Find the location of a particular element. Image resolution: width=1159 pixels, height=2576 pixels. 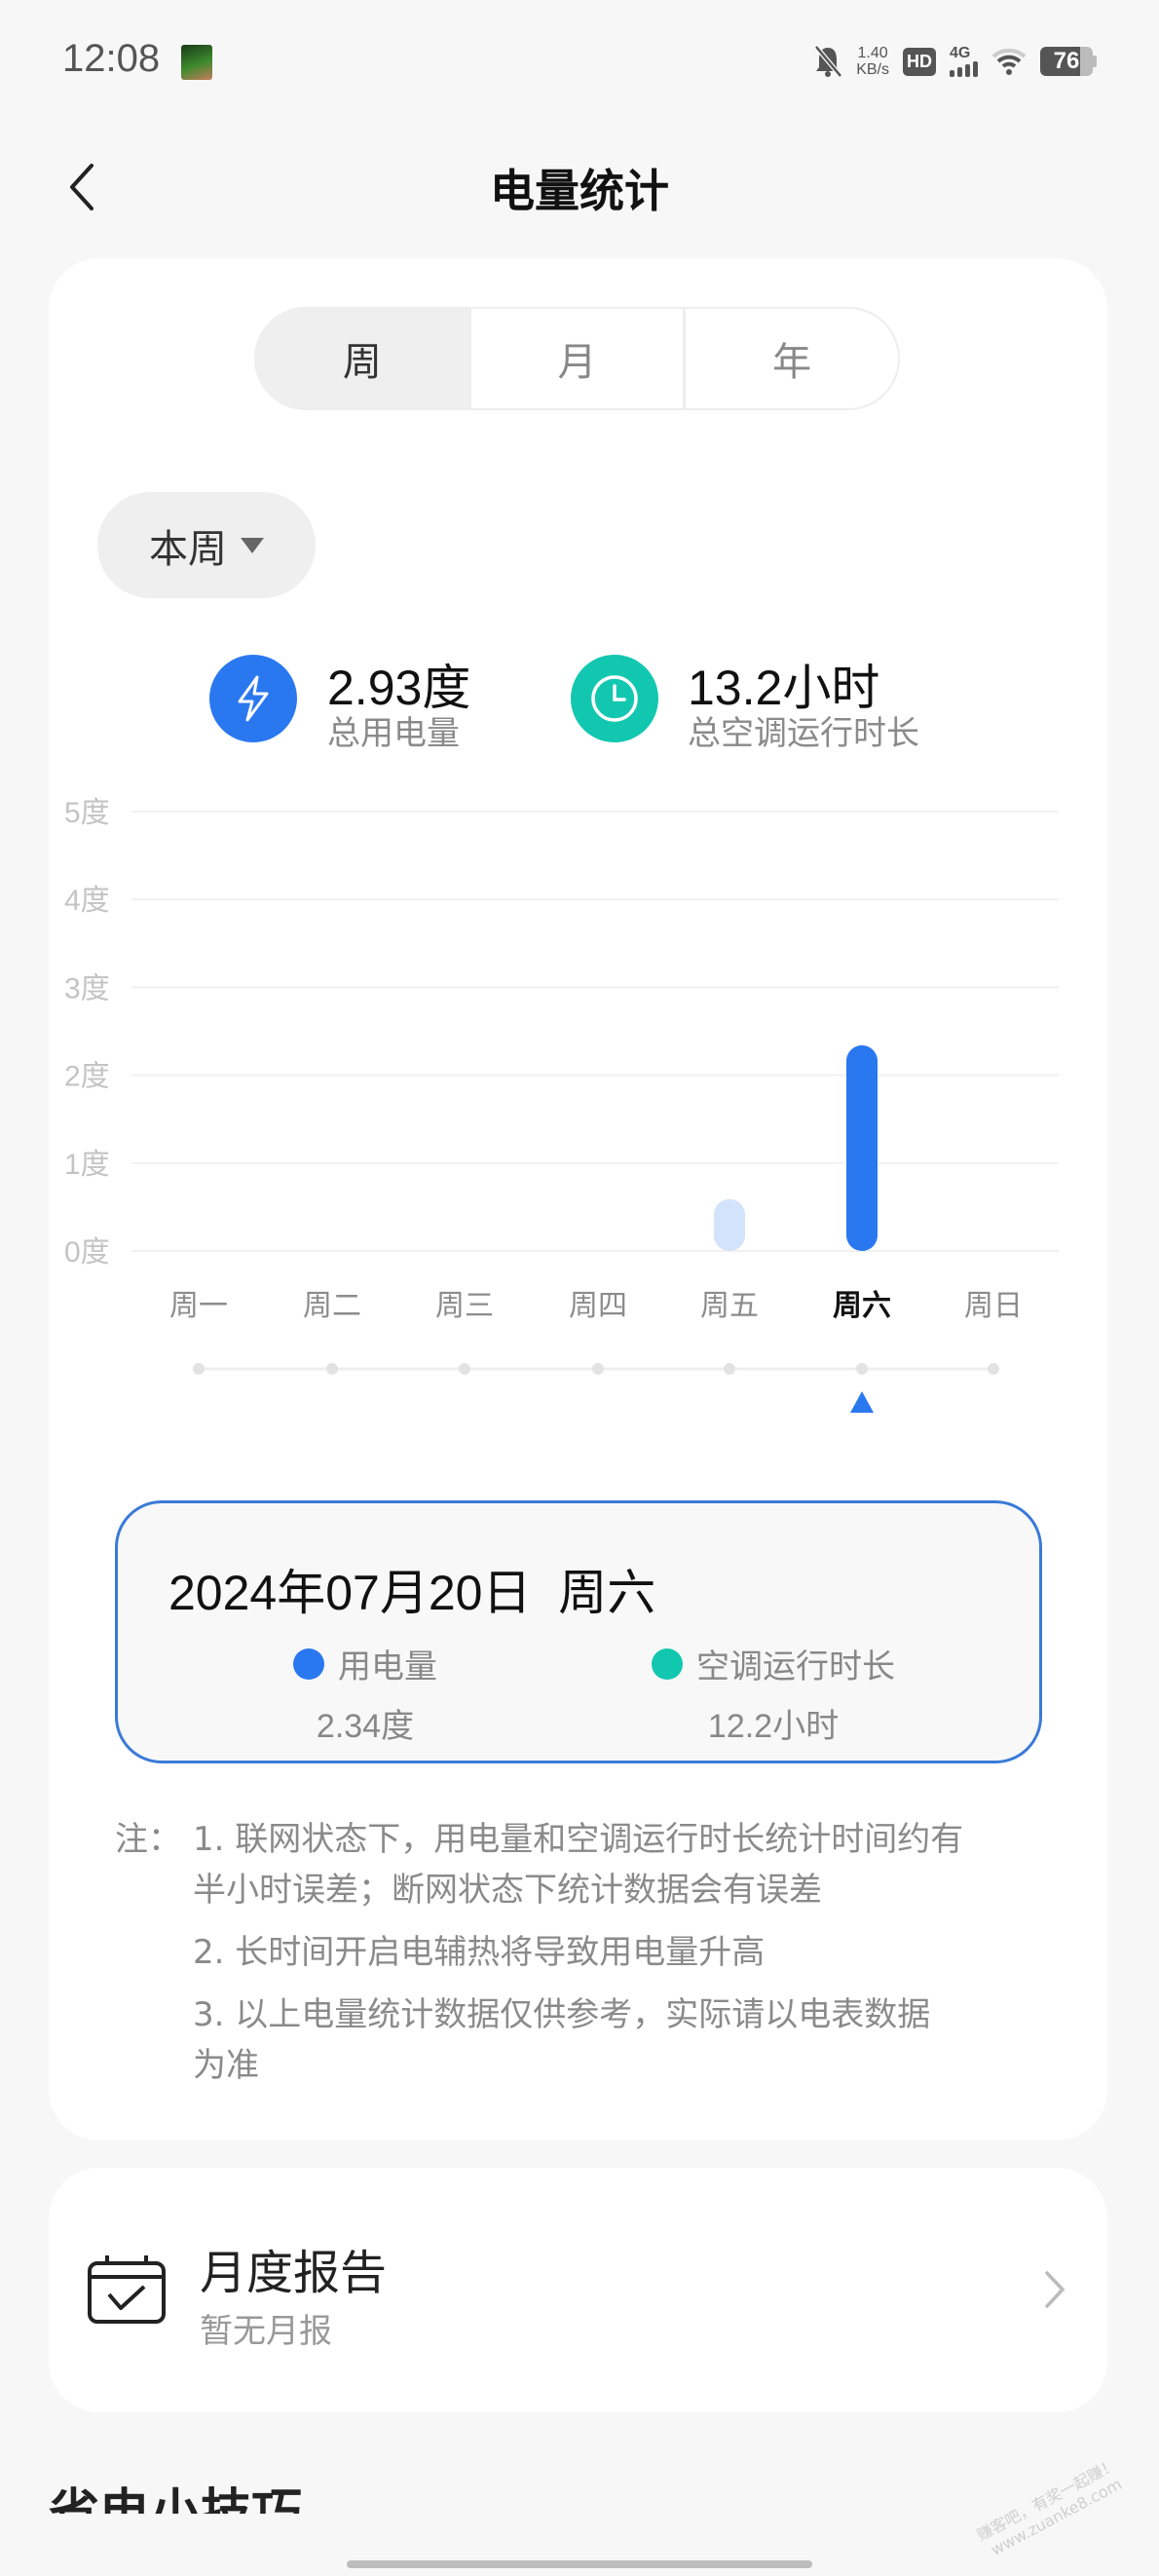

y-tick-label: 3度 is located at coordinates (87, 988).